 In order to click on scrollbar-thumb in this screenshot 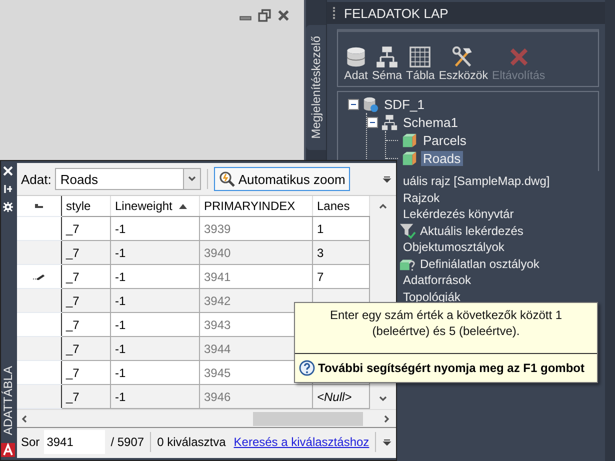, I will do `click(308, 419)`.